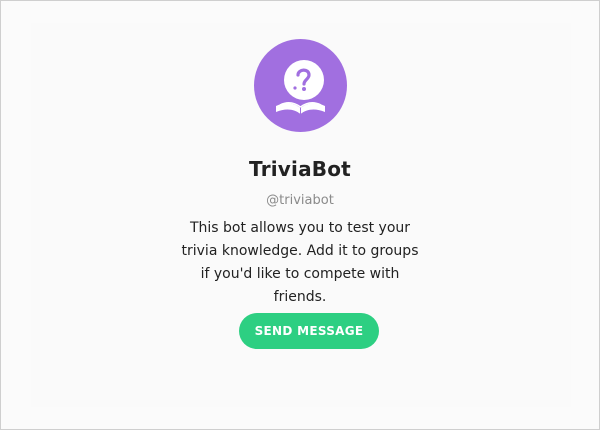  I want to click on bot-name: TriviaBot, so click(300, 169).